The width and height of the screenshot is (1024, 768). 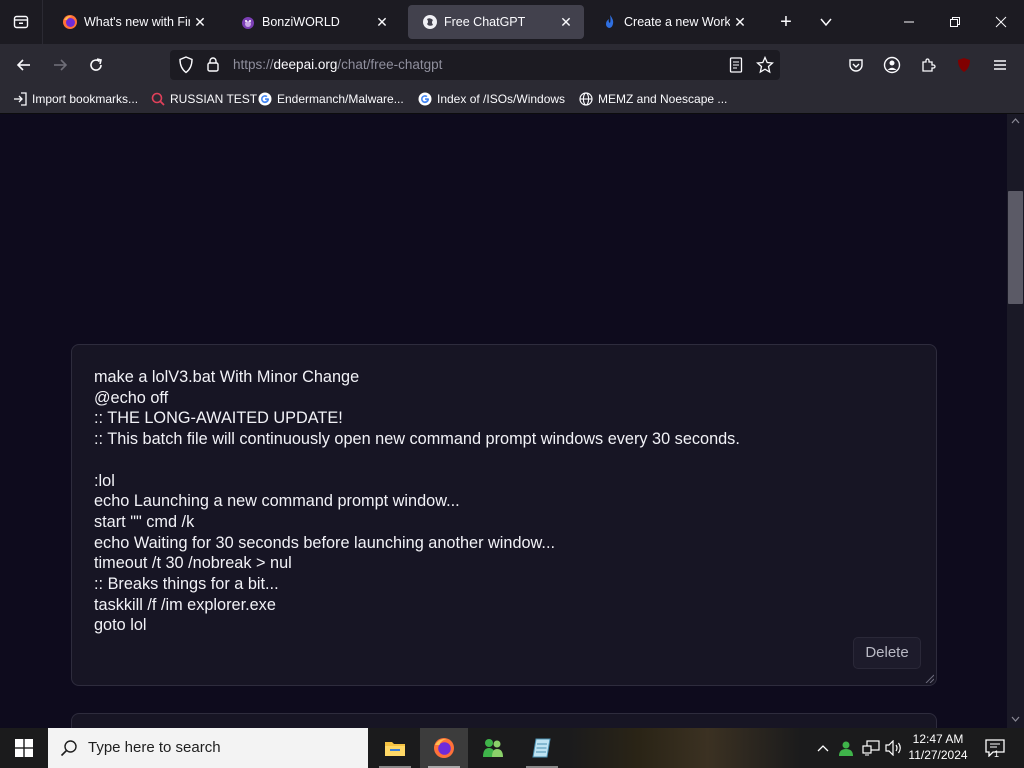 I want to click on close-window-icon, so click(x=1001, y=22).